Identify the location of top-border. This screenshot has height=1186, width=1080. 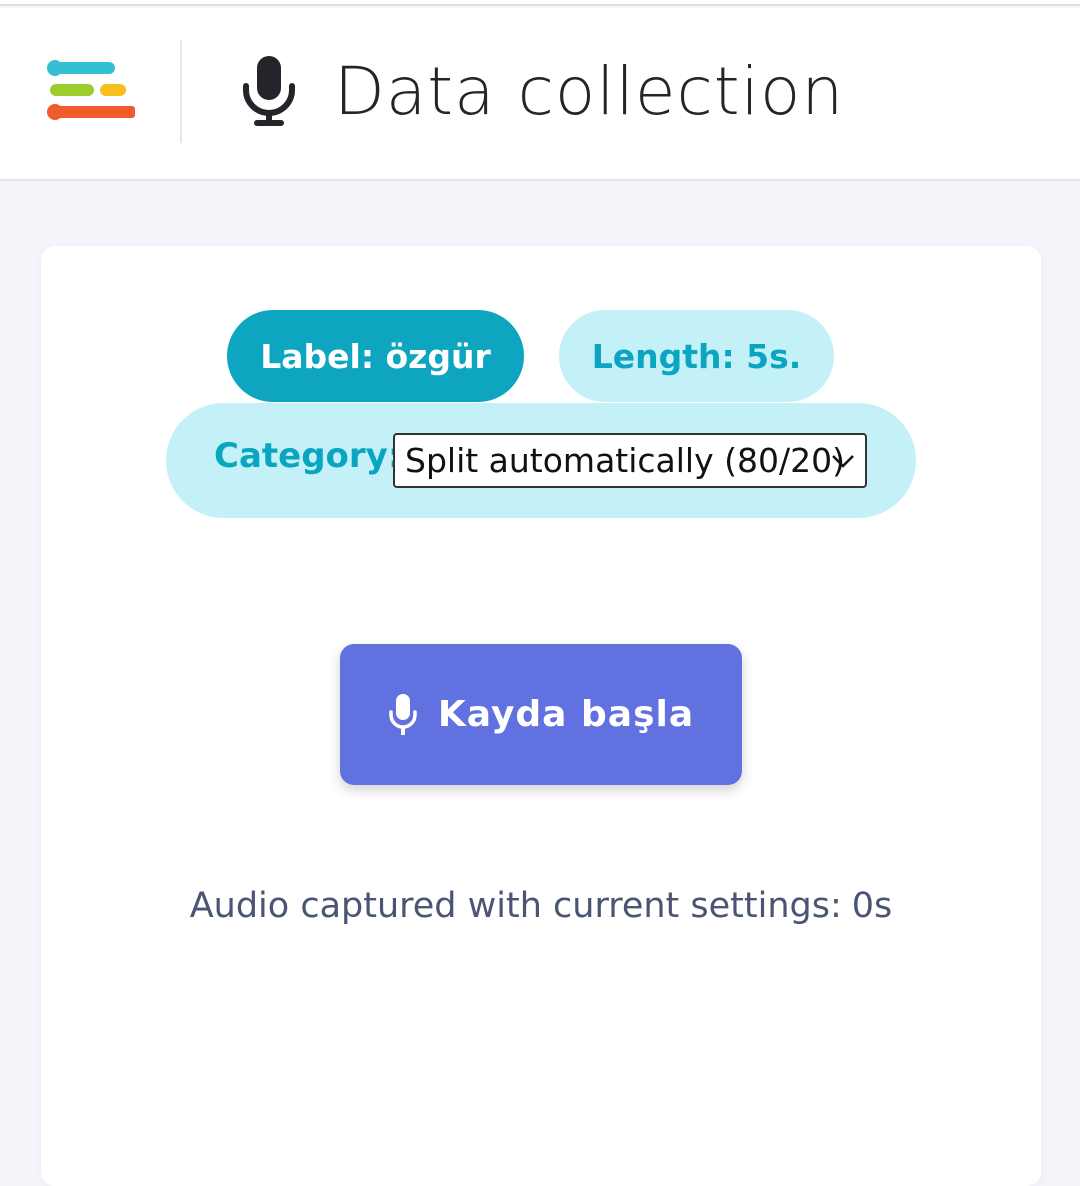
(540, 3).